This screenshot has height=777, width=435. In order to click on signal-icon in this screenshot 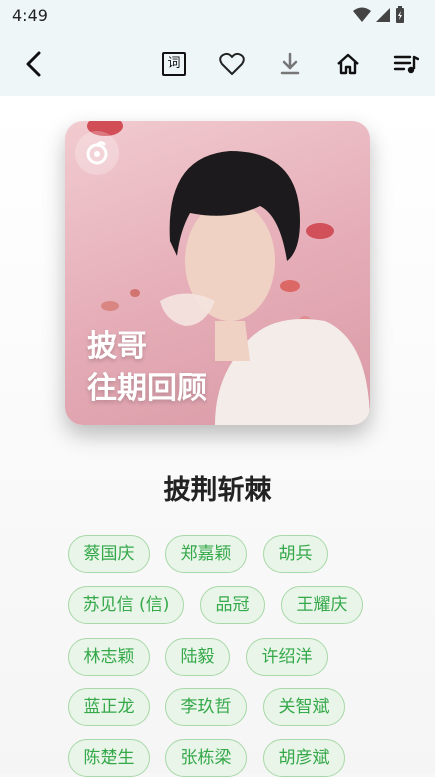, I will do `click(383, 15)`.